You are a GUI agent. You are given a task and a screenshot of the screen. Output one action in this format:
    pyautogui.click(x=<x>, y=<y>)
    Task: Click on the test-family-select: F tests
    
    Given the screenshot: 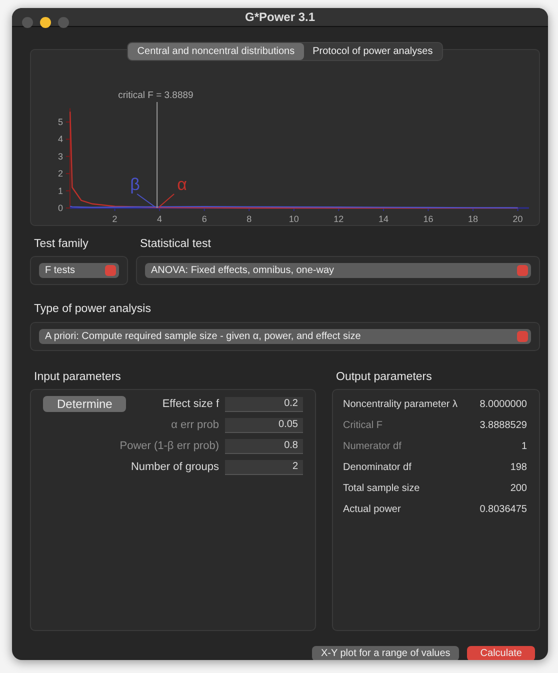 What is the action you would take?
    pyautogui.click(x=79, y=270)
    